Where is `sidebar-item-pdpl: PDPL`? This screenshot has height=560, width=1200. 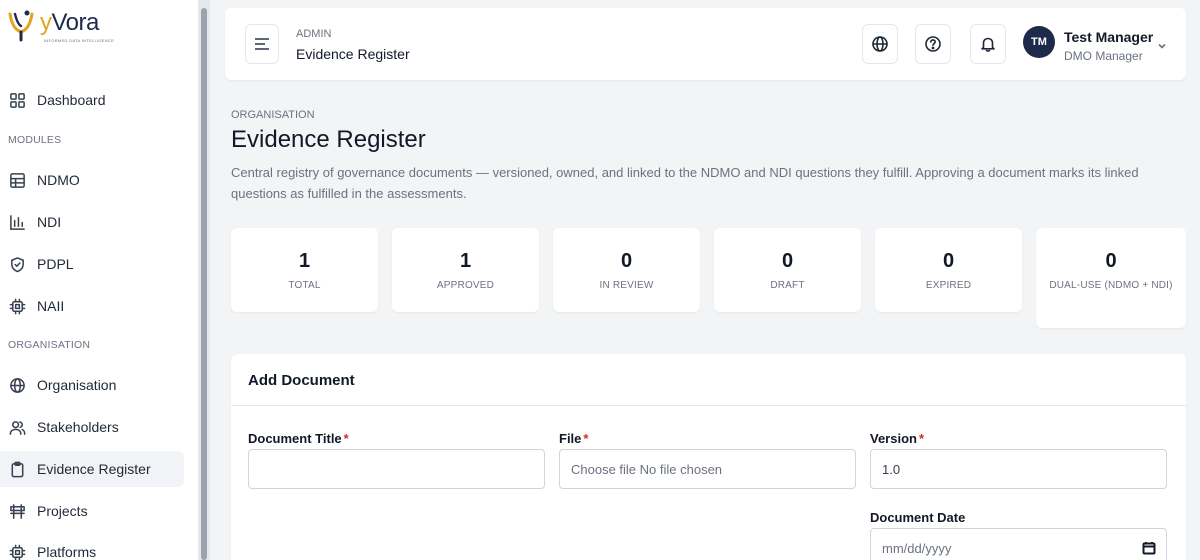 sidebar-item-pdpl: PDPL is located at coordinates (92, 264).